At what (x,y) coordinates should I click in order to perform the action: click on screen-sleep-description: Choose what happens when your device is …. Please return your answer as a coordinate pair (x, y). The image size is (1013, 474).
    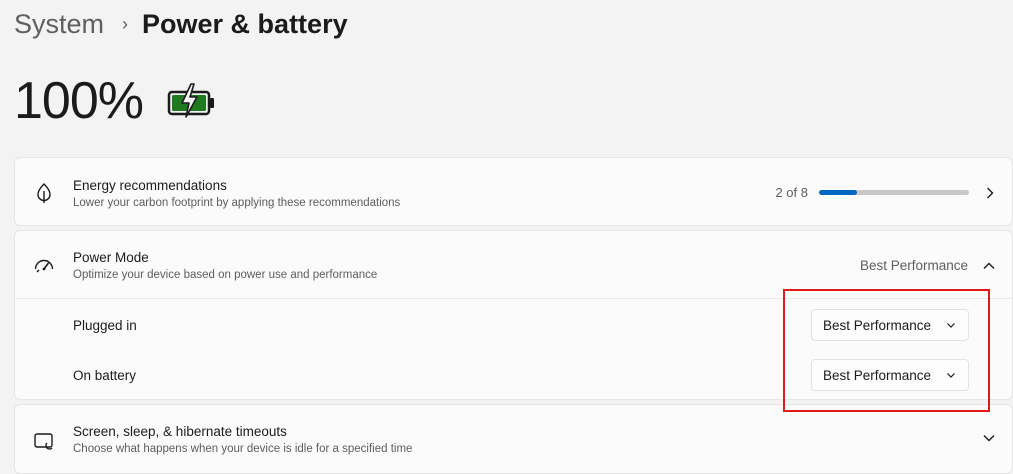
    Looking at the image, I should click on (243, 449).